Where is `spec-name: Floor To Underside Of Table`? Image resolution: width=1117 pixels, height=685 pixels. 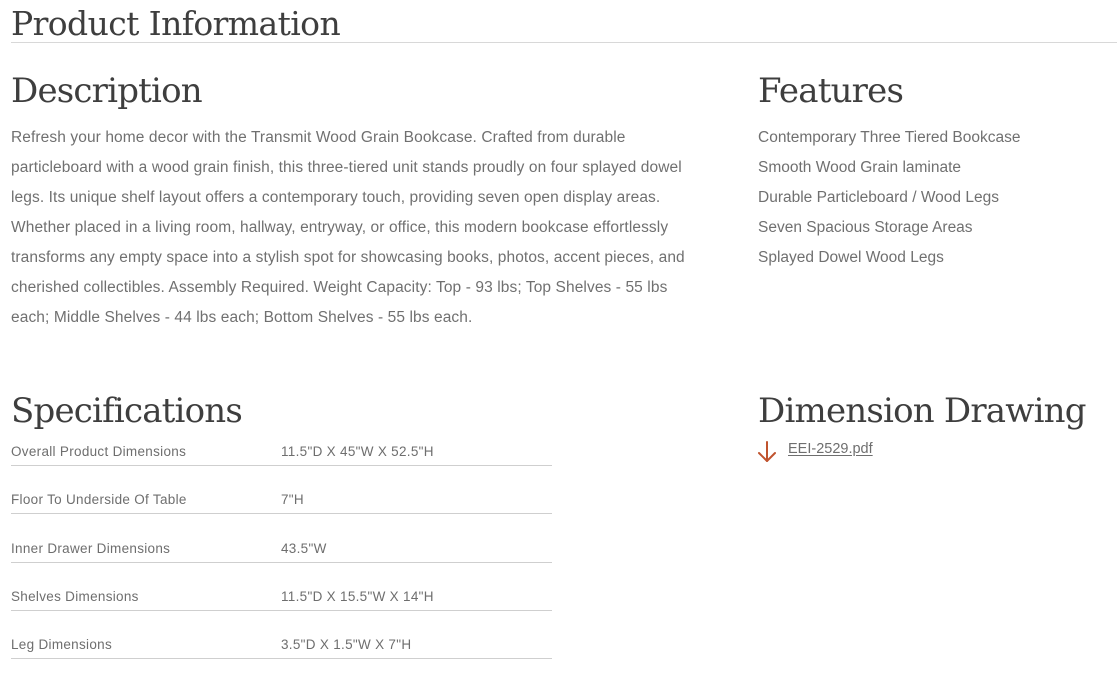
spec-name: Floor To Underside Of Table is located at coordinates (99, 500).